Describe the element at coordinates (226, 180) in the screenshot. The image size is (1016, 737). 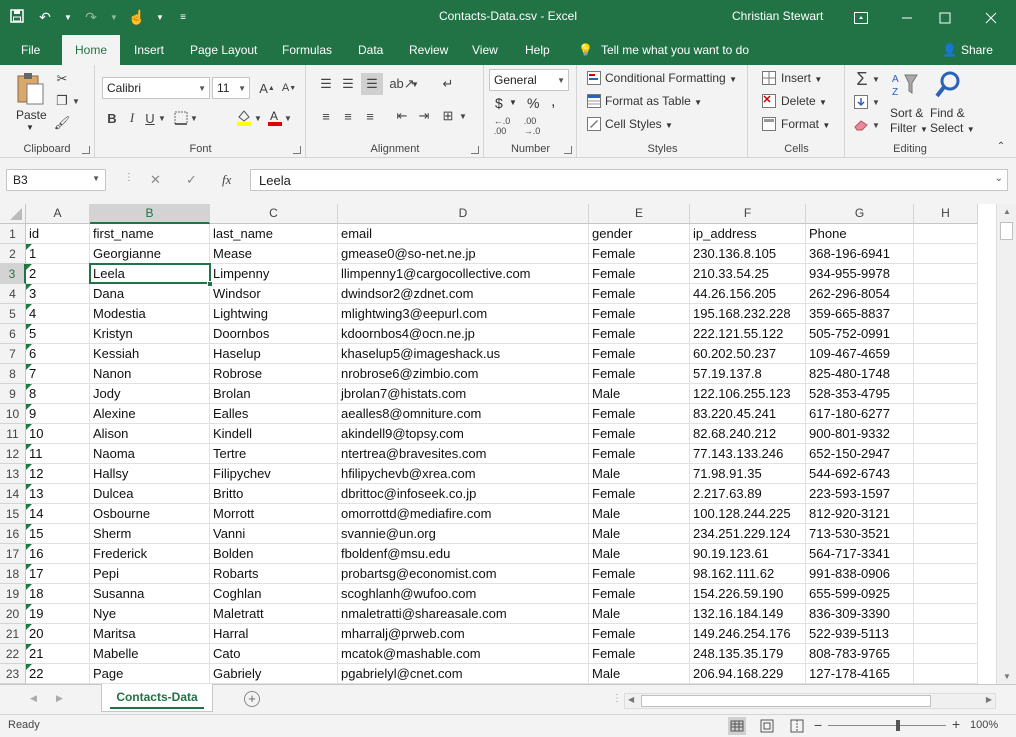
I see `insert-function-icon: fx` at that location.